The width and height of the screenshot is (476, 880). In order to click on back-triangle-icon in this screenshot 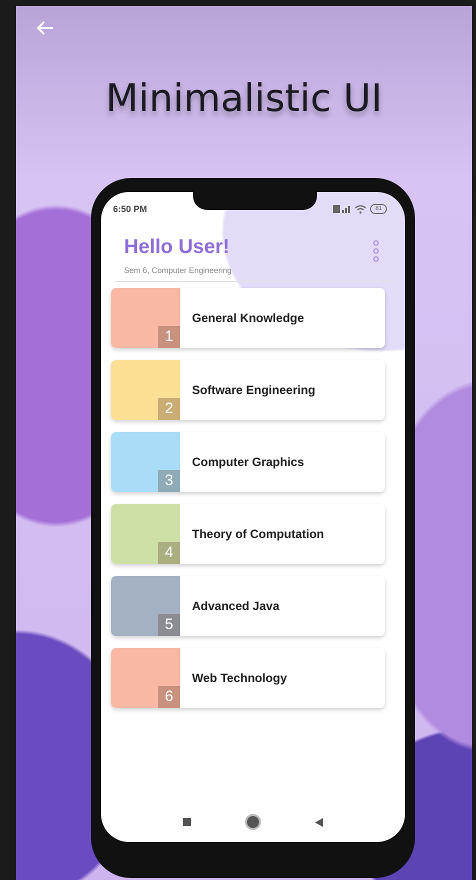, I will do `click(319, 822)`.